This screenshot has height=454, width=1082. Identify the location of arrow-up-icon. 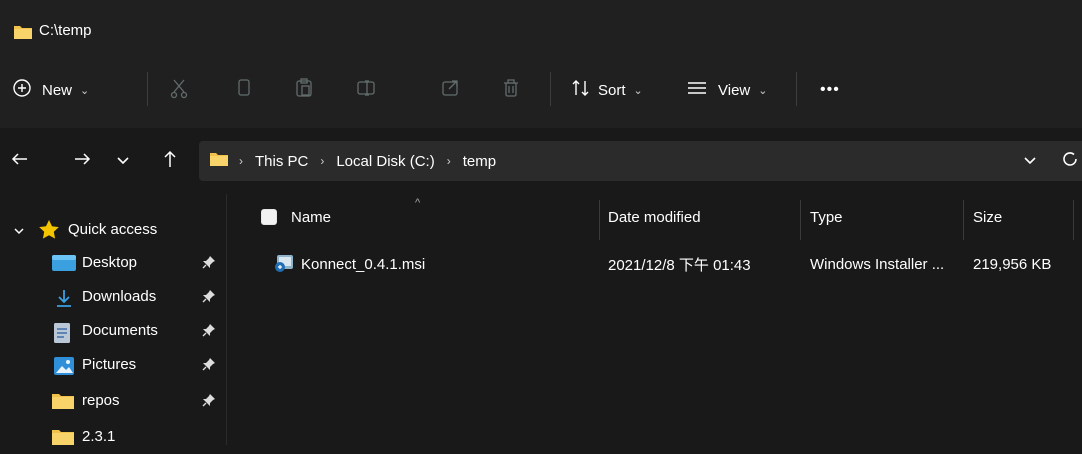
(170, 161).